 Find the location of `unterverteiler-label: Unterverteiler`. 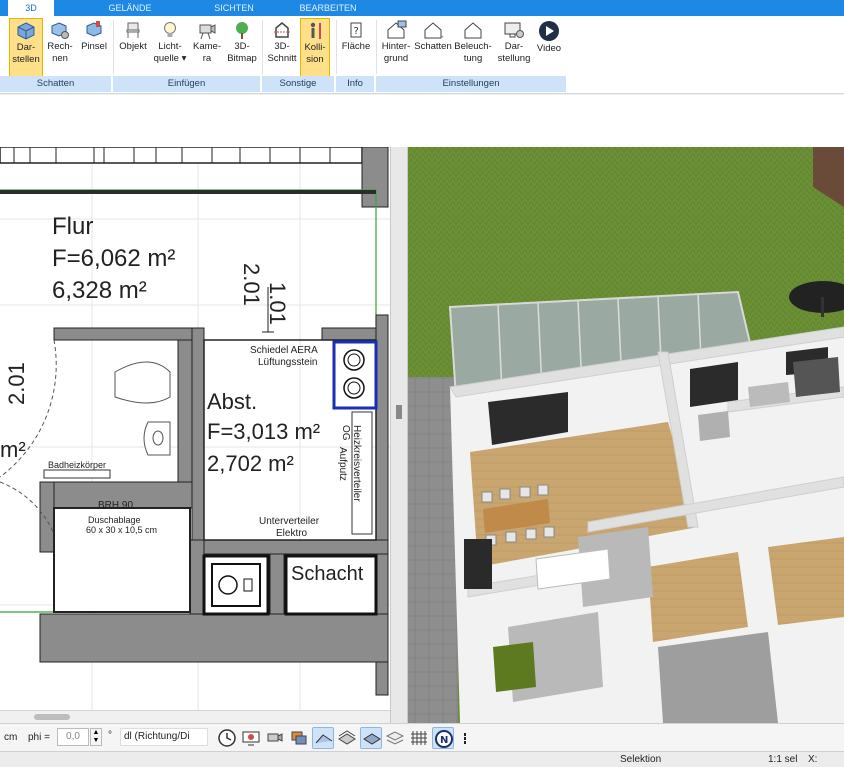

unterverteiler-label: Unterverteiler is located at coordinates (289, 521).